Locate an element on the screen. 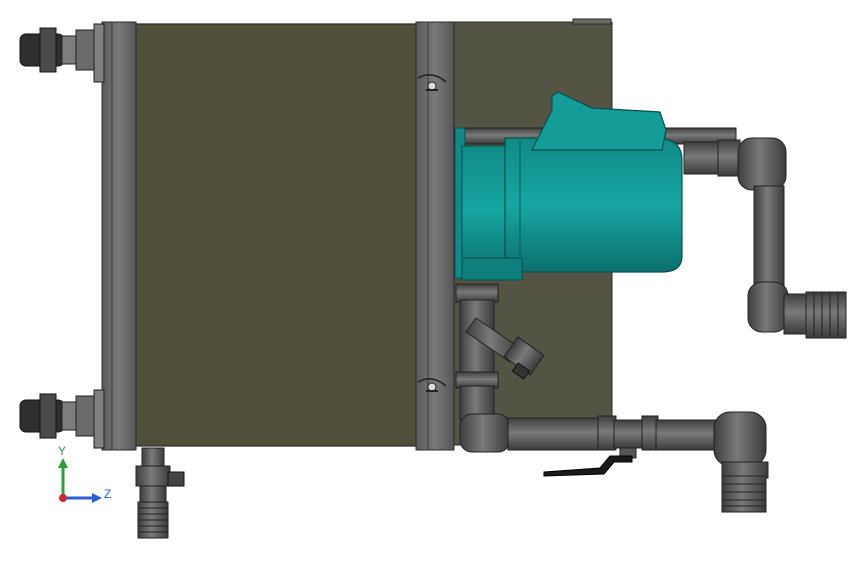 Image resolution: width=867 pixels, height=562 pixels. outlet-thread-bottom is located at coordinates (744, 494).